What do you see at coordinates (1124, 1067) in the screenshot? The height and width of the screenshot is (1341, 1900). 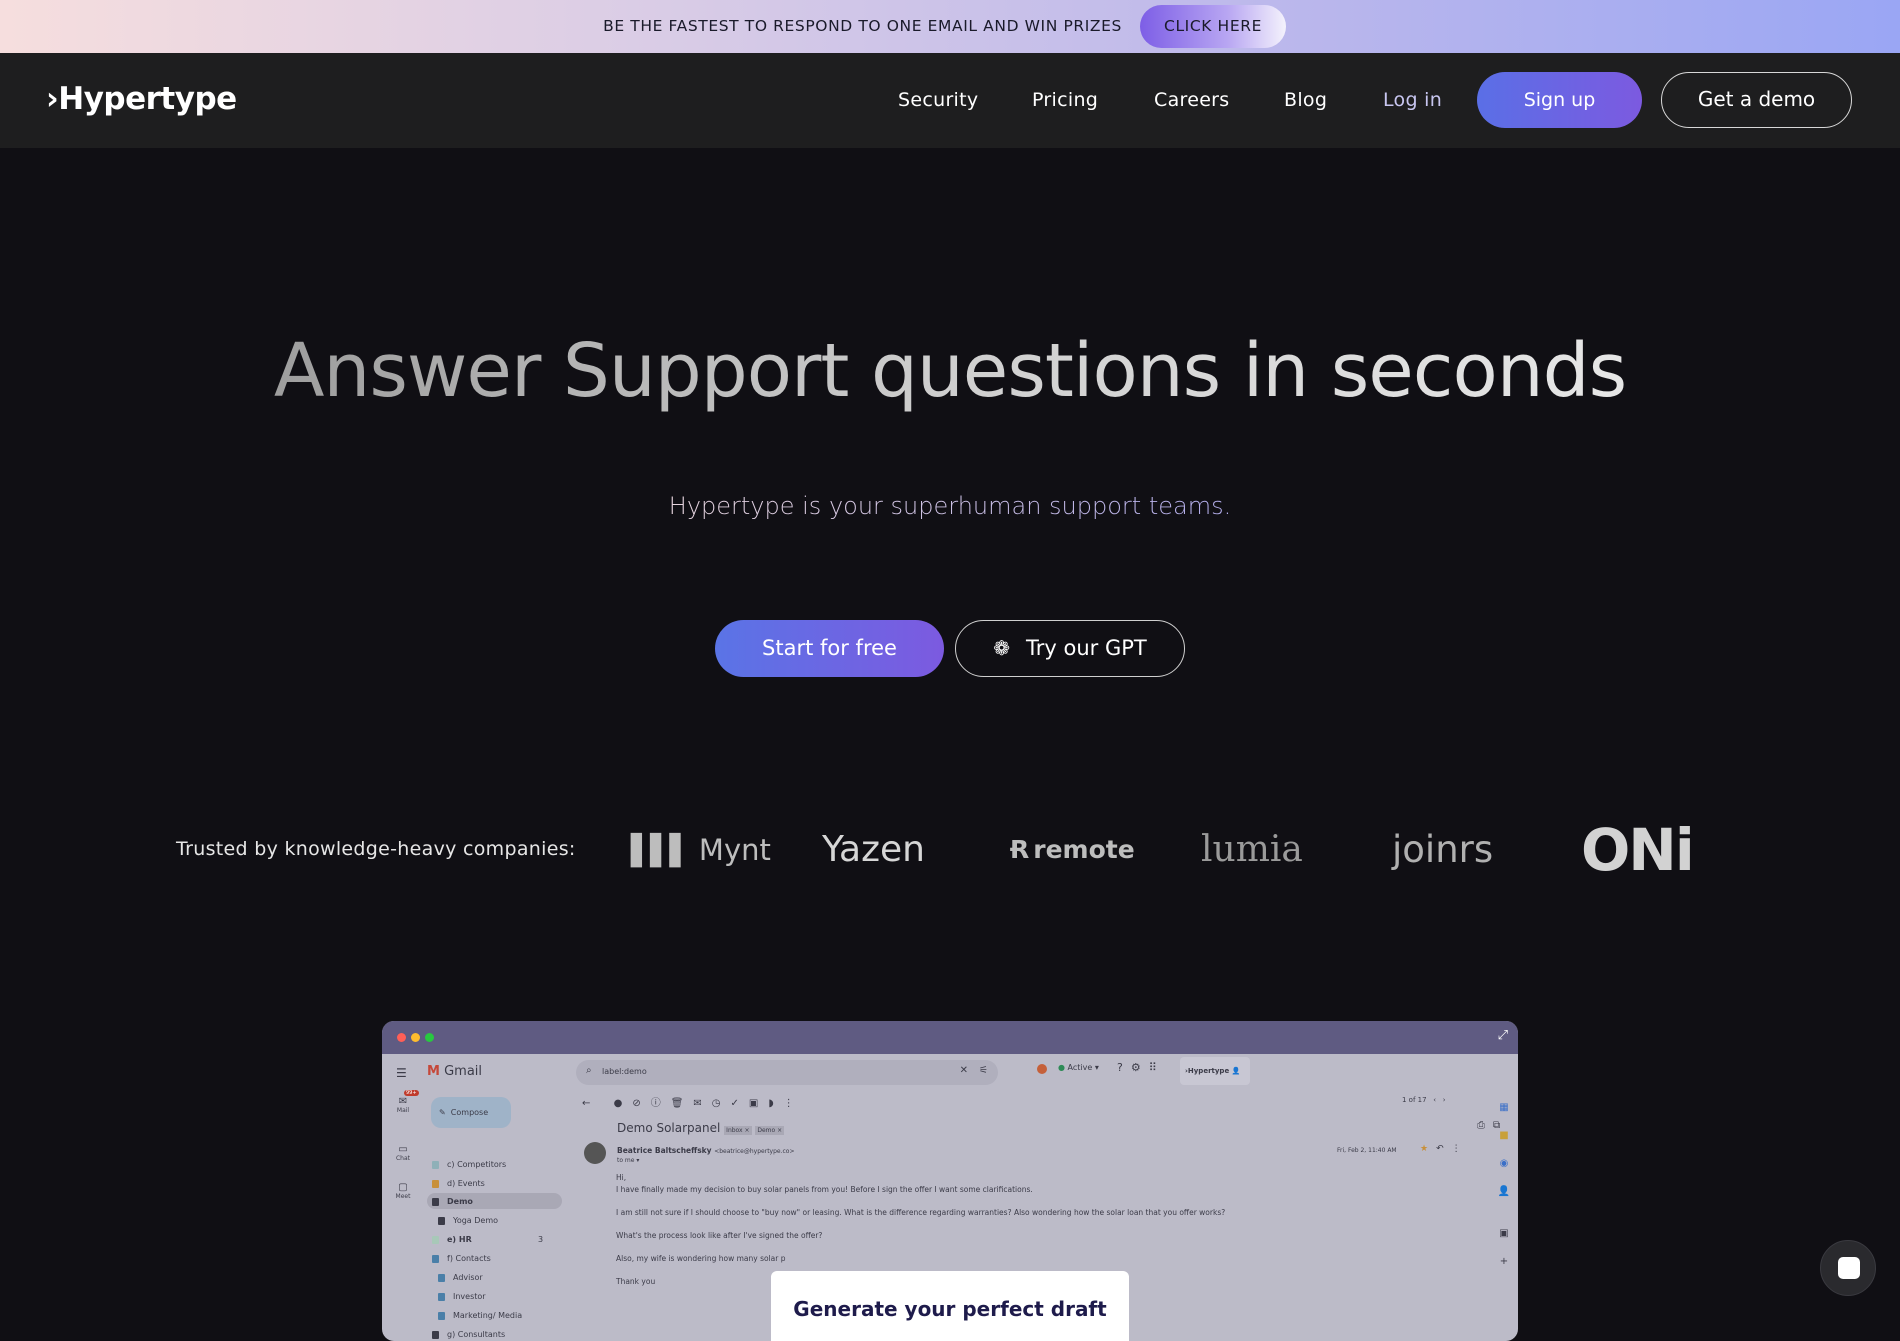 I see `help-icon: ?` at bounding box center [1124, 1067].